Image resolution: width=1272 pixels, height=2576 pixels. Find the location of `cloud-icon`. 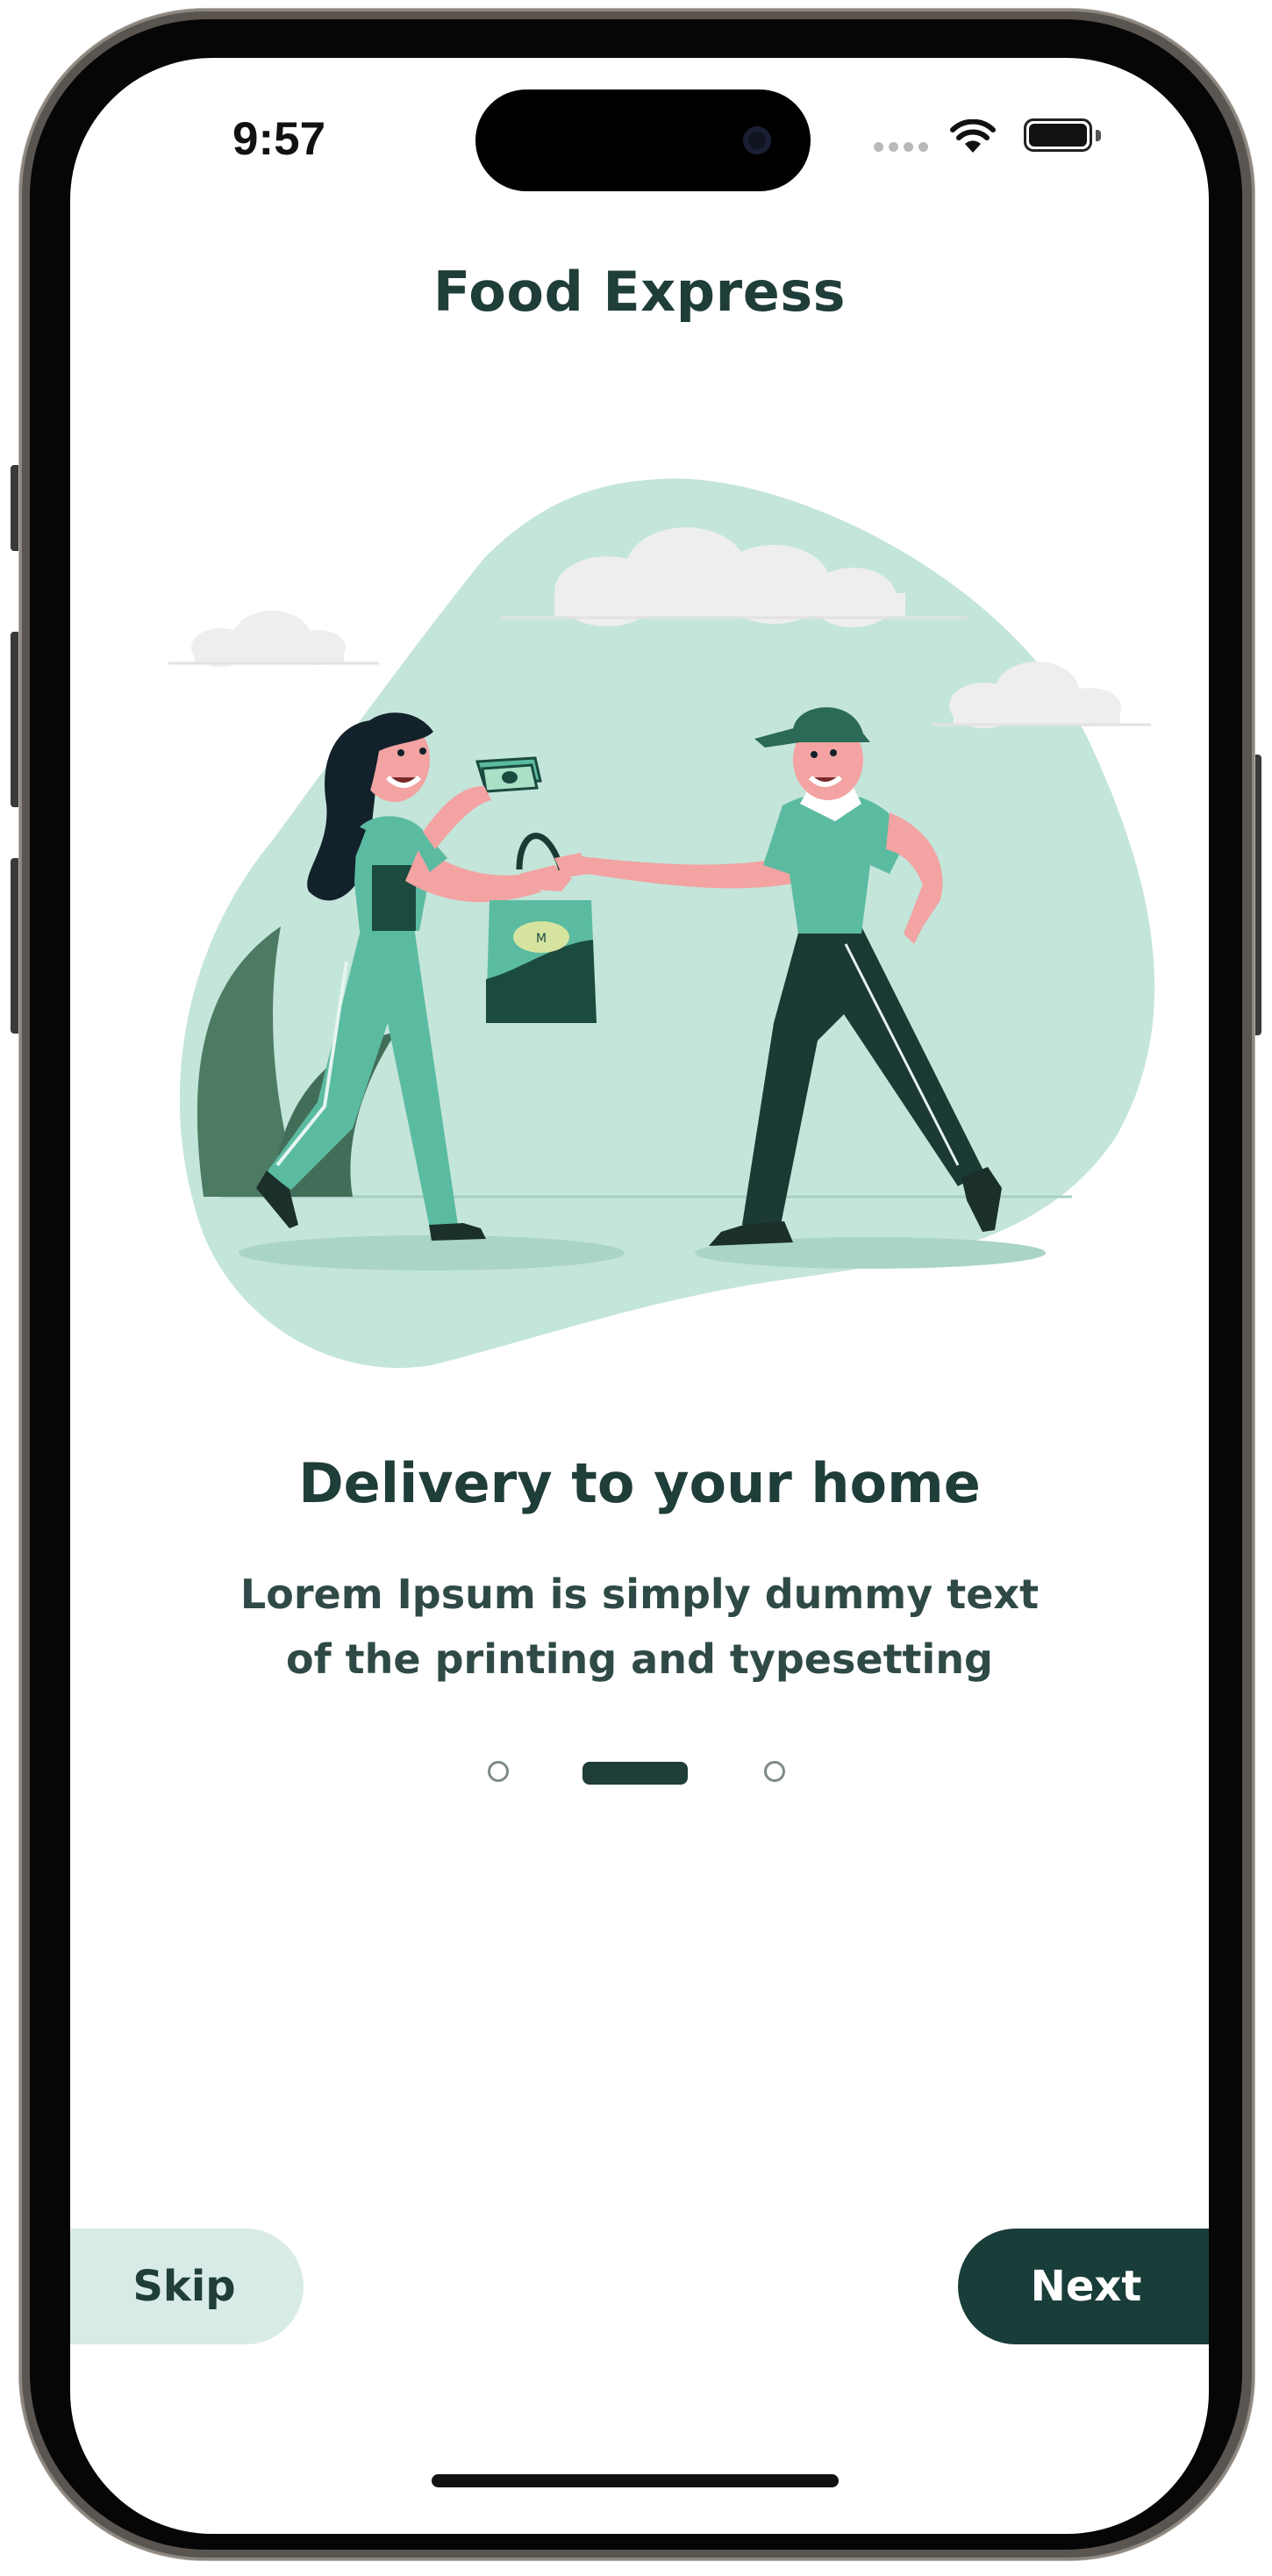

cloud-icon is located at coordinates (273, 639).